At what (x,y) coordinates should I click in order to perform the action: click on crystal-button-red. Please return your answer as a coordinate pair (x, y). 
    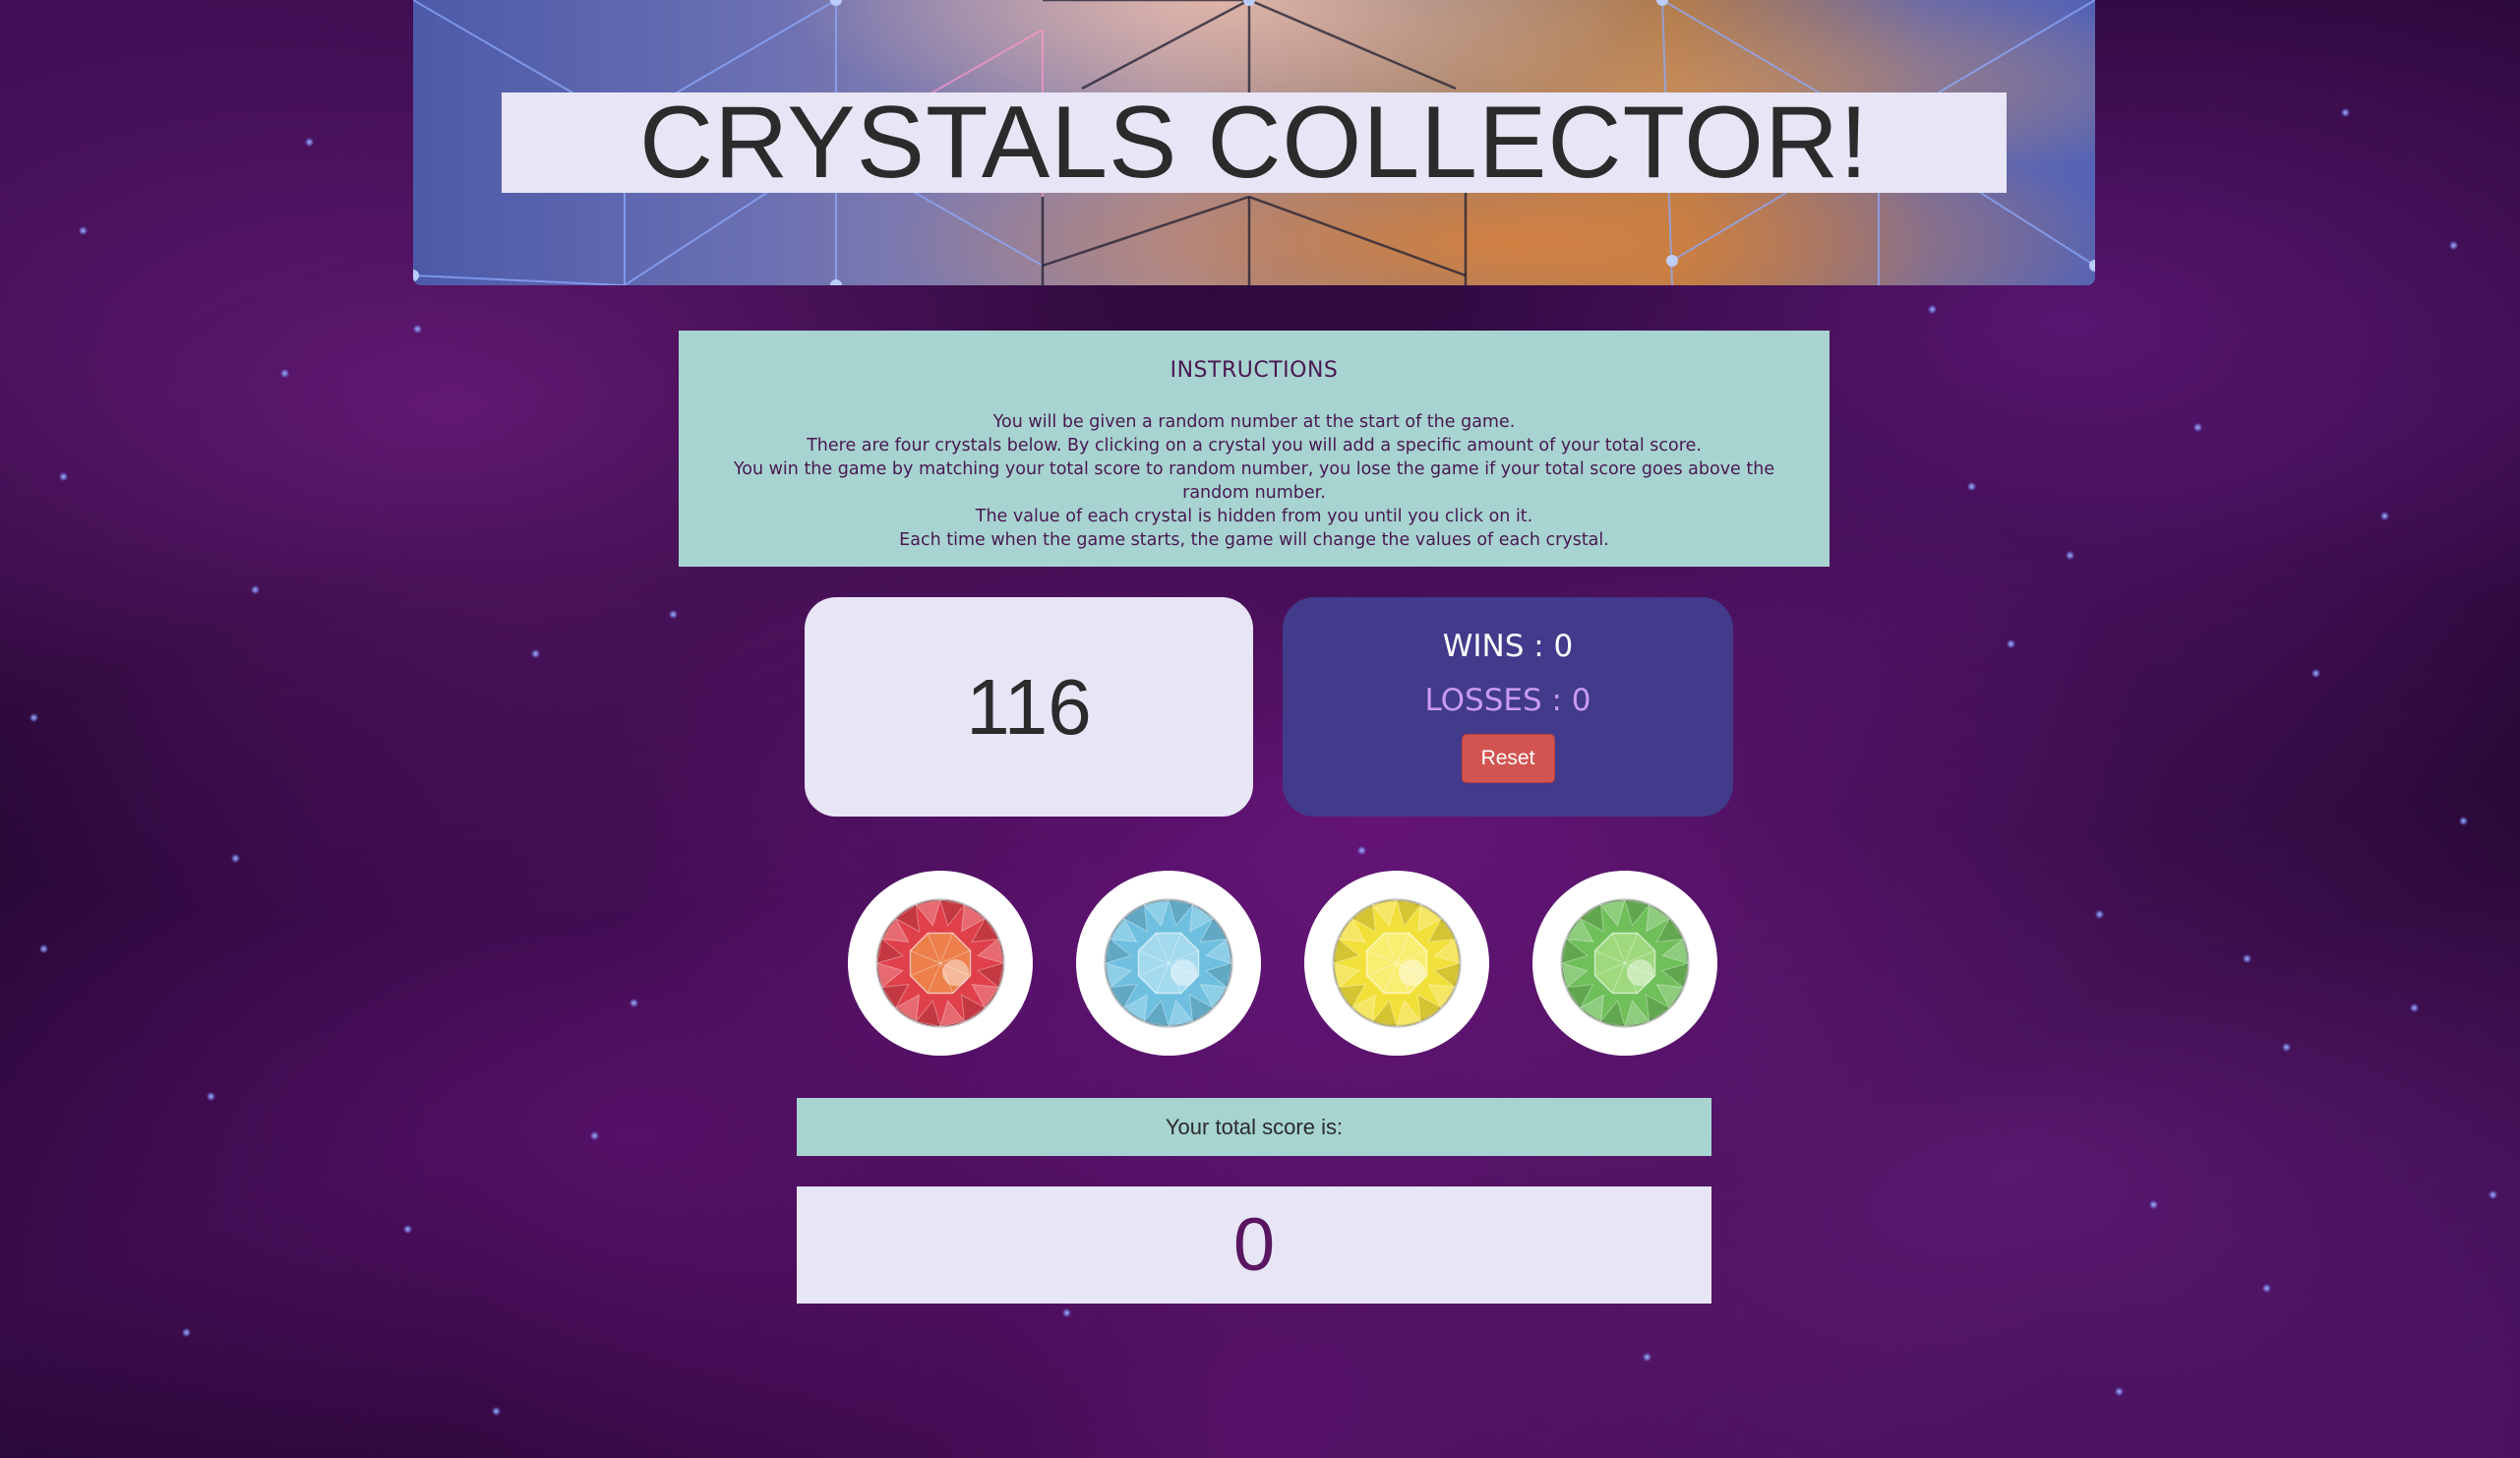
    Looking at the image, I should click on (940, 963).